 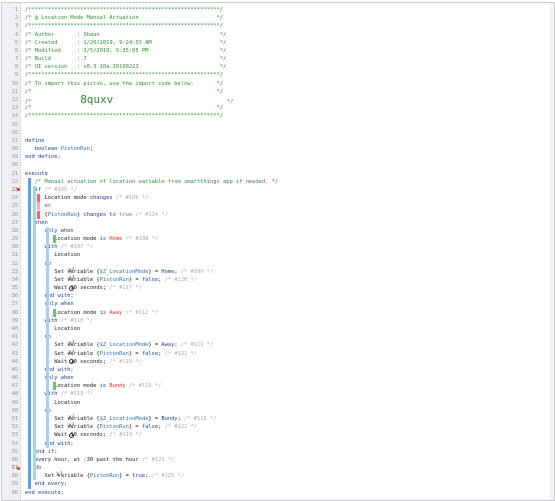 I want to click on breakpoint-dot-icon, so click(x=18, y=468).